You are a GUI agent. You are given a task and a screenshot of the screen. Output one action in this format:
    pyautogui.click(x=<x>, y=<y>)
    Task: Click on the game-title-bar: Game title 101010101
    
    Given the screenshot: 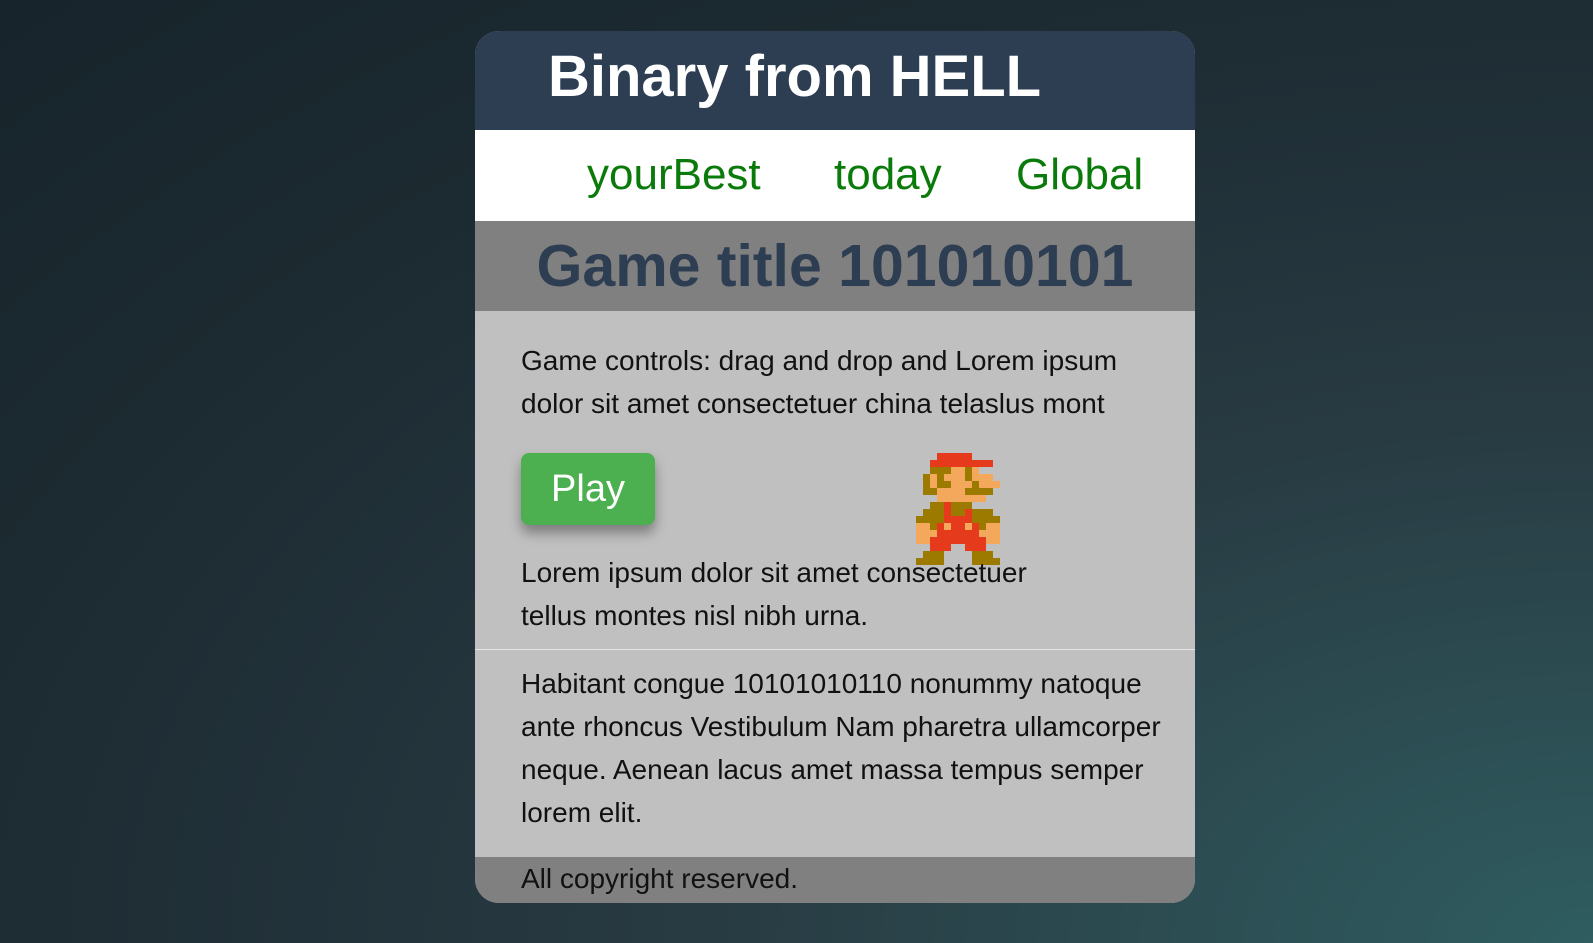 What is the action you would take?
    pyautogui.click(x=835, y=266)
    